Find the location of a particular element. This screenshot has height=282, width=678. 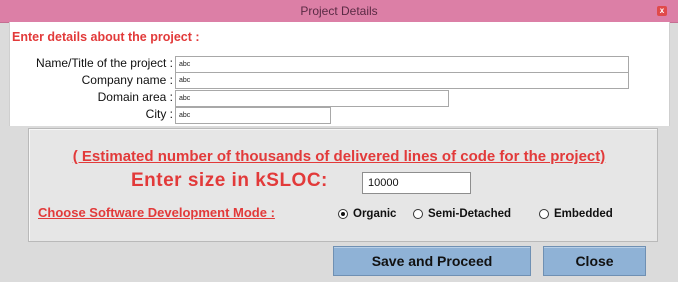

kloc-size-input is located at coordinates (416, 183).